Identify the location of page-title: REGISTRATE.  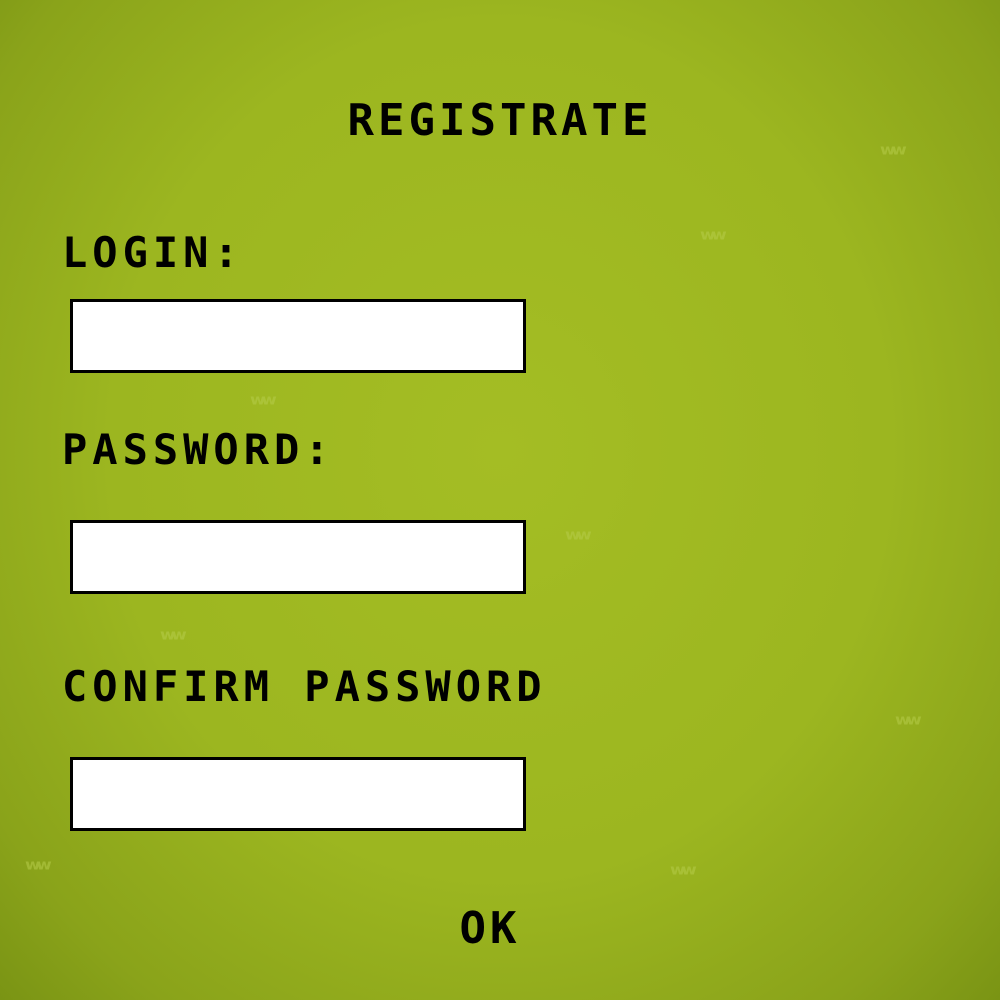
(500, 120).